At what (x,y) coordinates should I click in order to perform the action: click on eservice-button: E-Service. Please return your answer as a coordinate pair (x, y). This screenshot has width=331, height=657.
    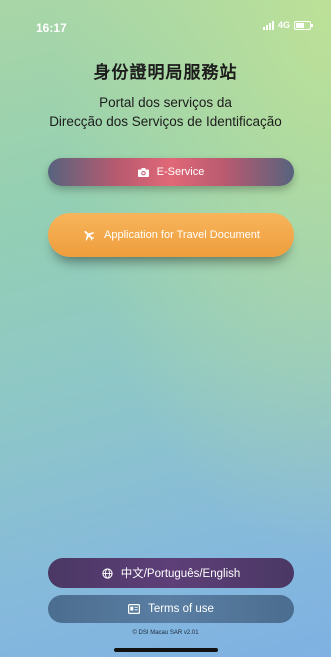
    Looking at the image, I should click on (171, 172).